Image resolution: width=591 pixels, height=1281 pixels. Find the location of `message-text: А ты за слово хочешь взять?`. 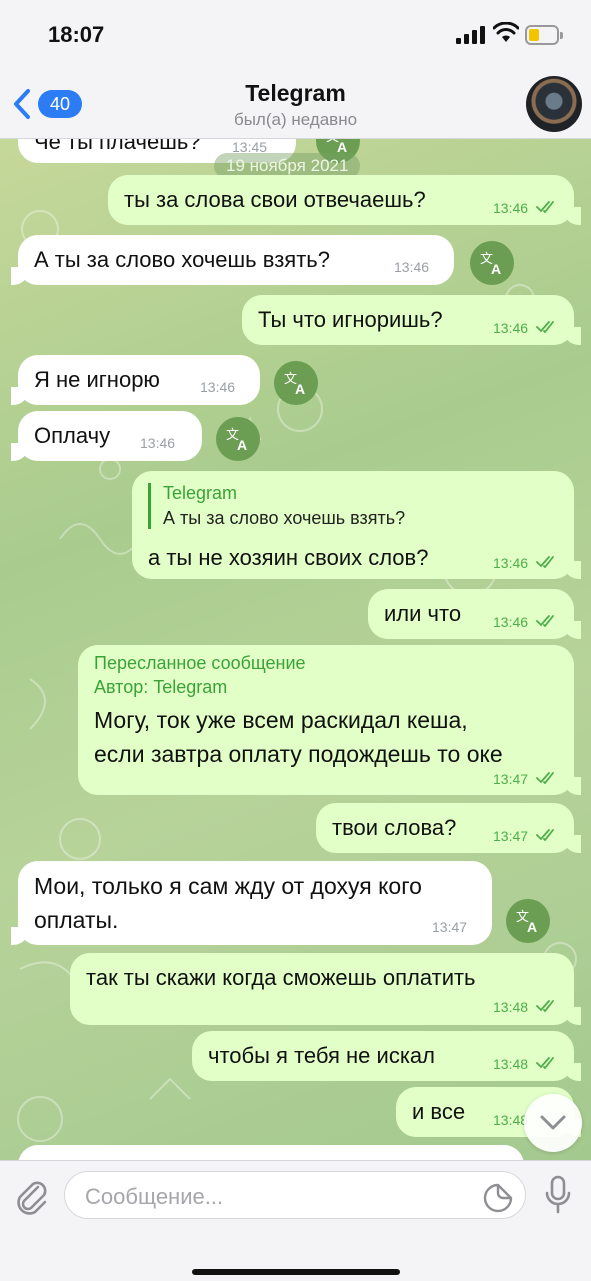

message-text: А ты за слово хочешь взять? is located at coordinates (182, 259).